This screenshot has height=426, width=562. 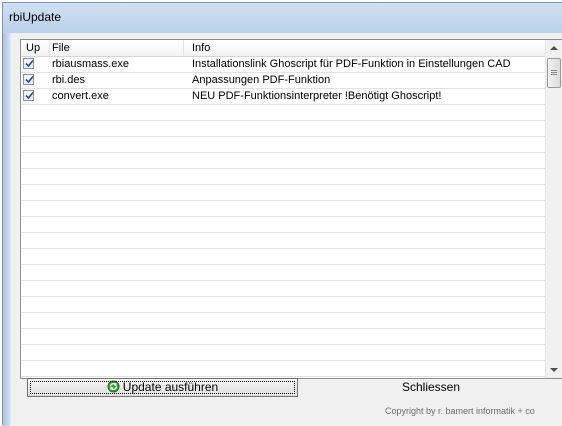 What do you see at coordinates (35, 48) in the screenshot?
I see `column-header-up: Up` at bounding box center [35, 48].